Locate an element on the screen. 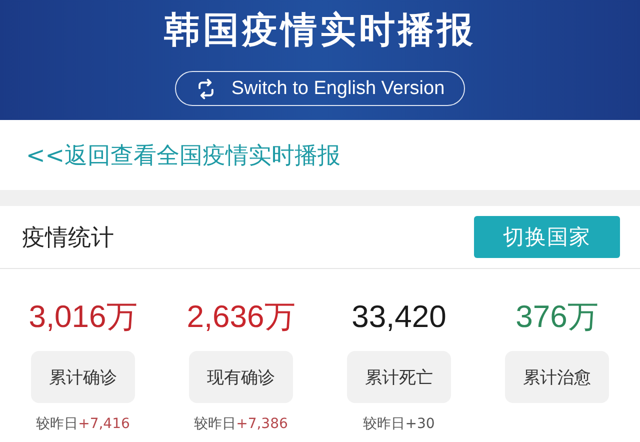  change-value: +30 is located at coordinates (420, 424).